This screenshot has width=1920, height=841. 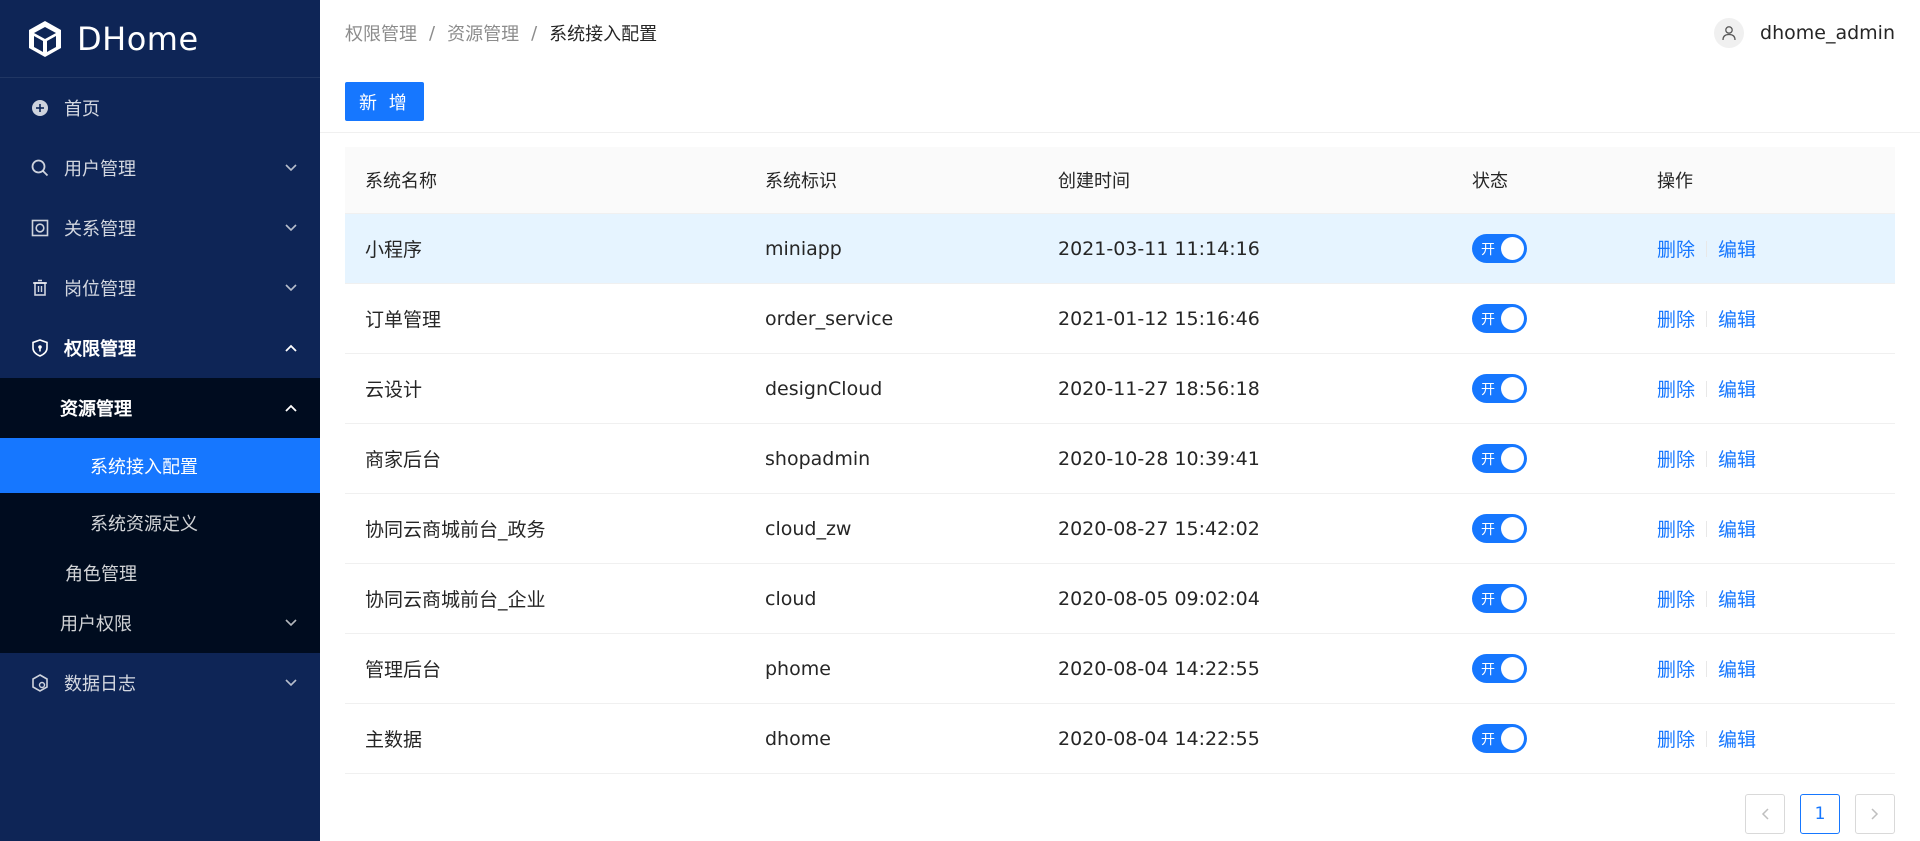 I want to click on cell-created-time: 2021-03-11 11:14:16, so click(x=1159, y=248).